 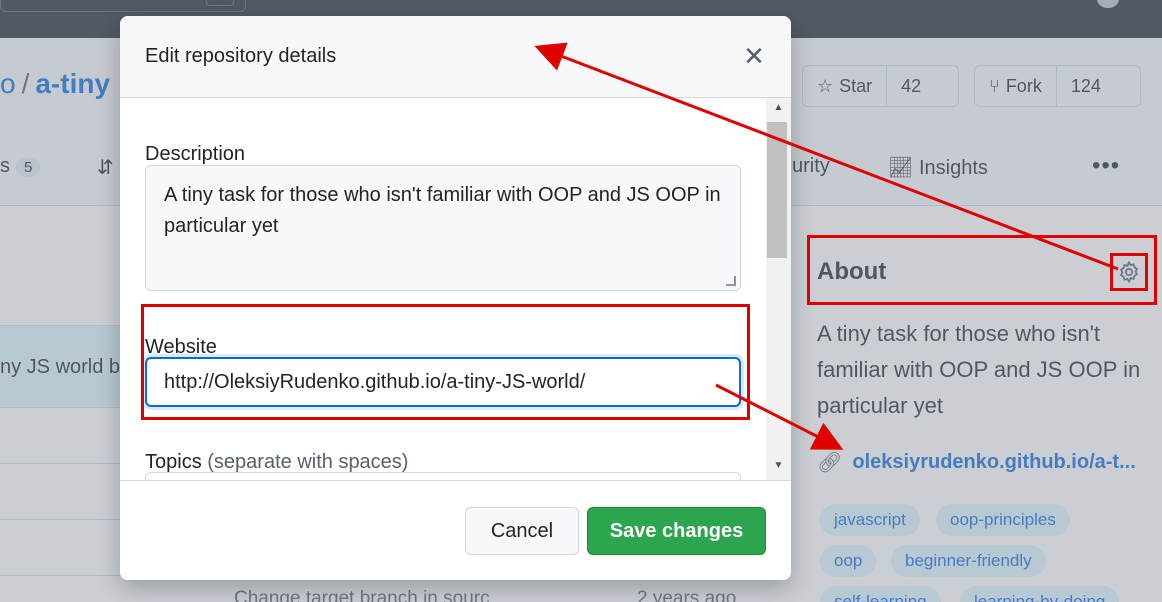 What do you see at coordinates (982, 270) in the screenshot?
I see `annotation-box-about` at bounding box center [982, 270].